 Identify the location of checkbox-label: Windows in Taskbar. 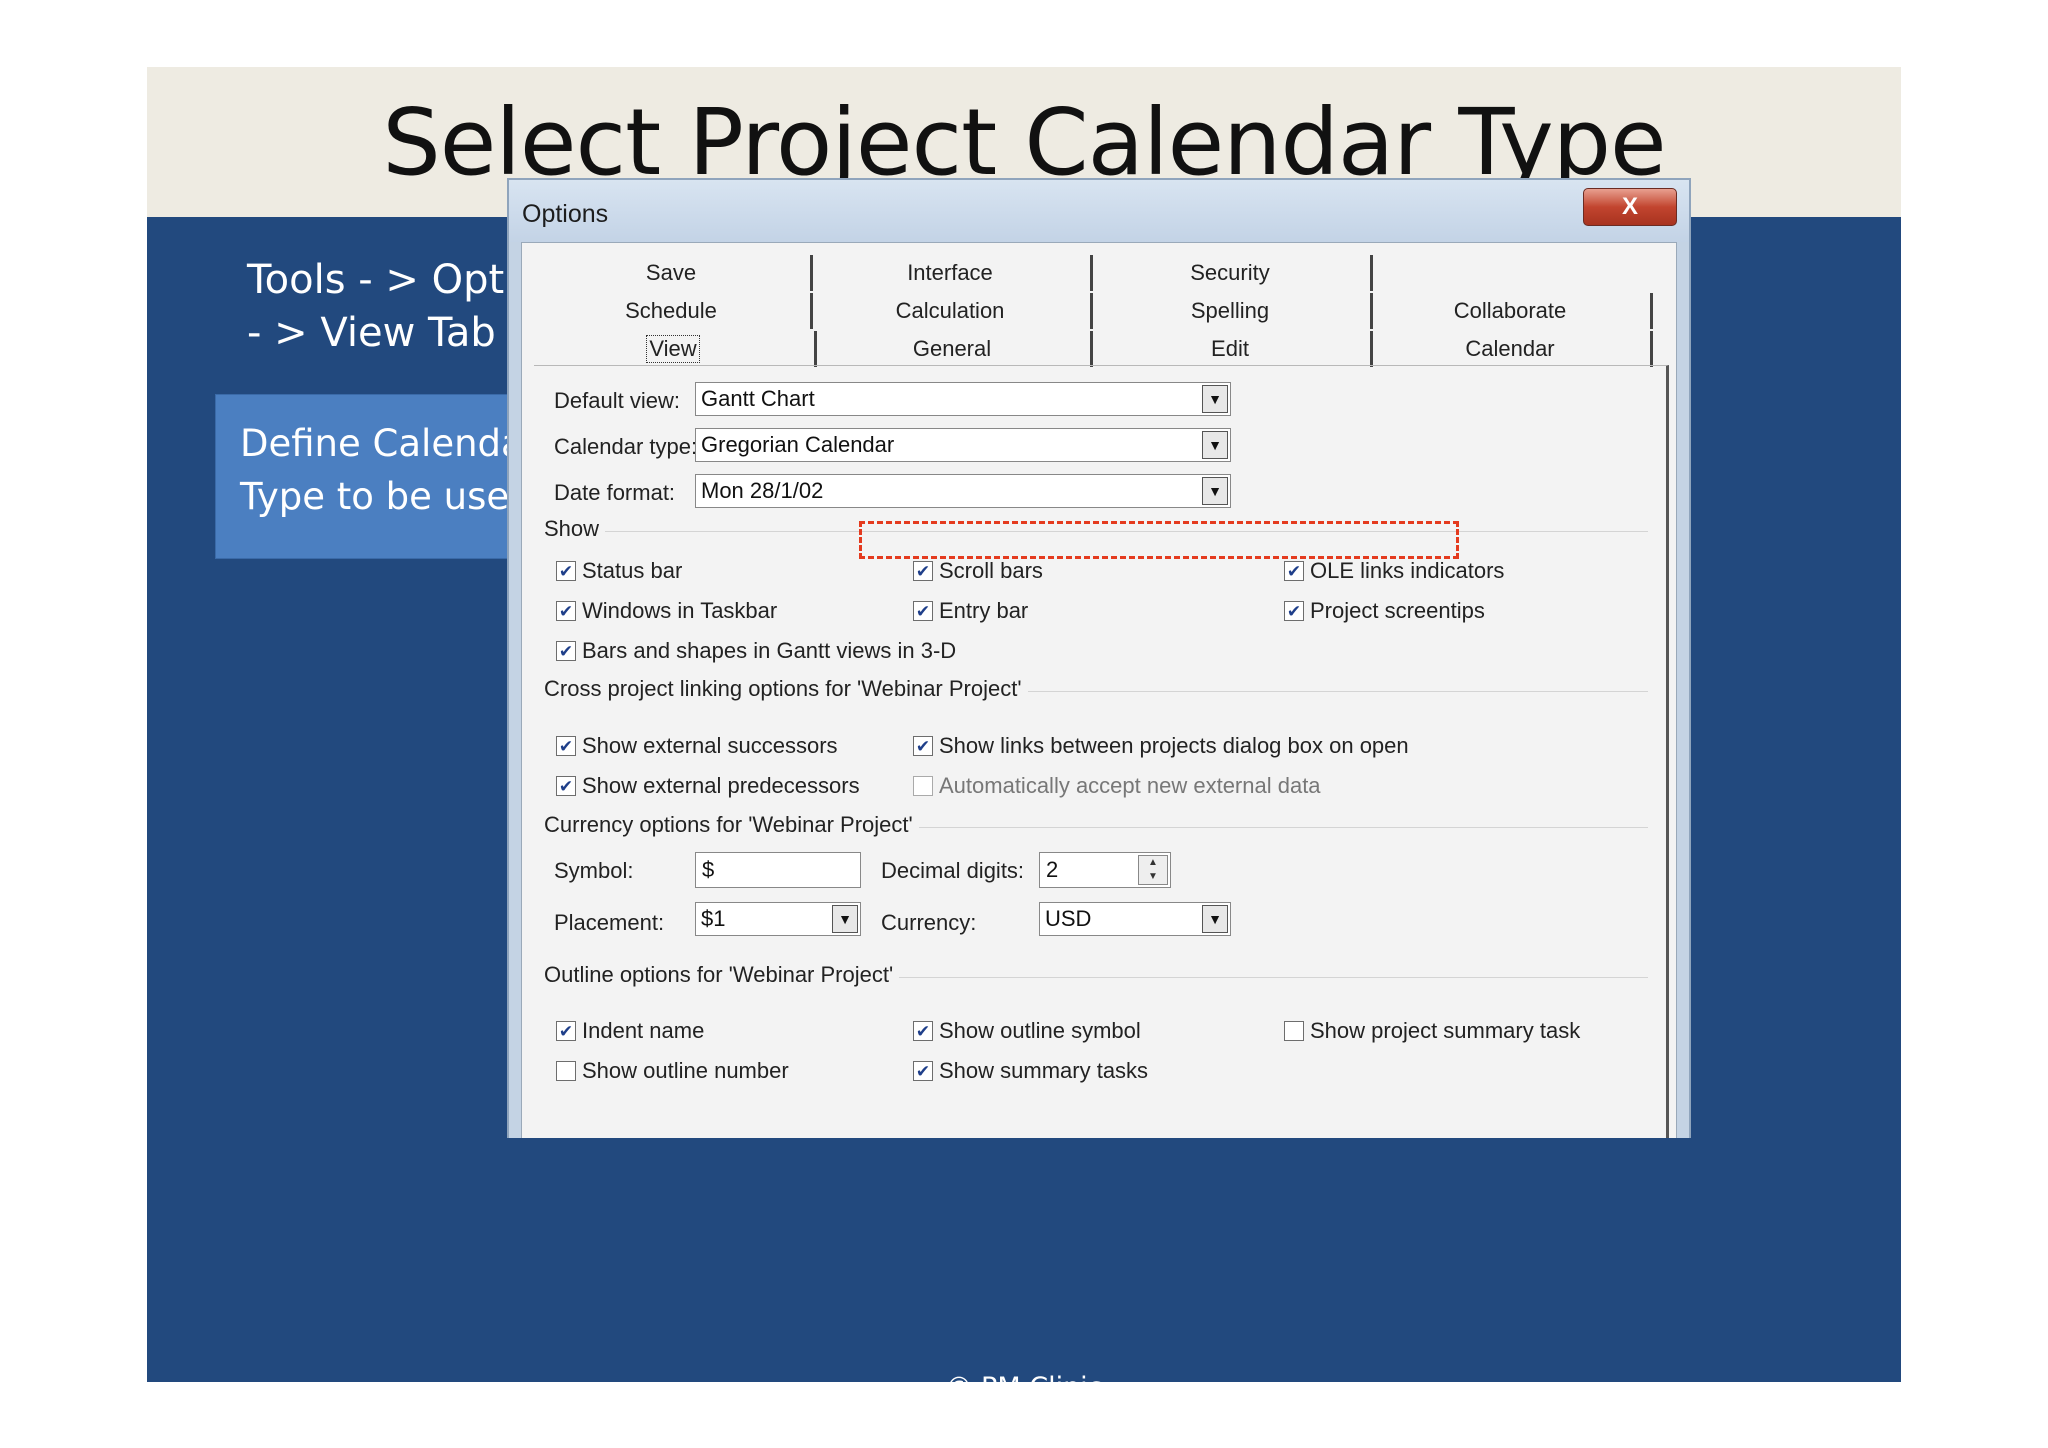
(680, 610).